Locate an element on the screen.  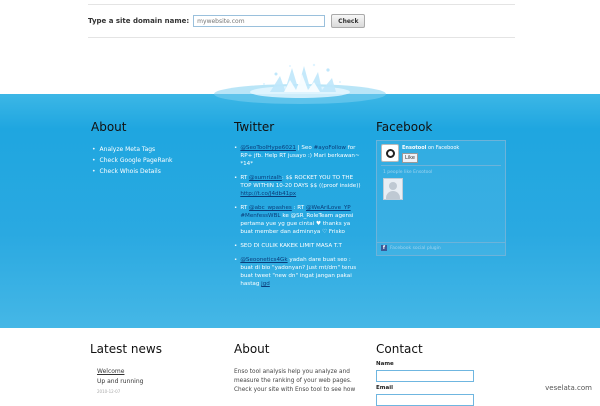
domain-check-form: Type a site domain name: Check is located at coordinates (227, 21).